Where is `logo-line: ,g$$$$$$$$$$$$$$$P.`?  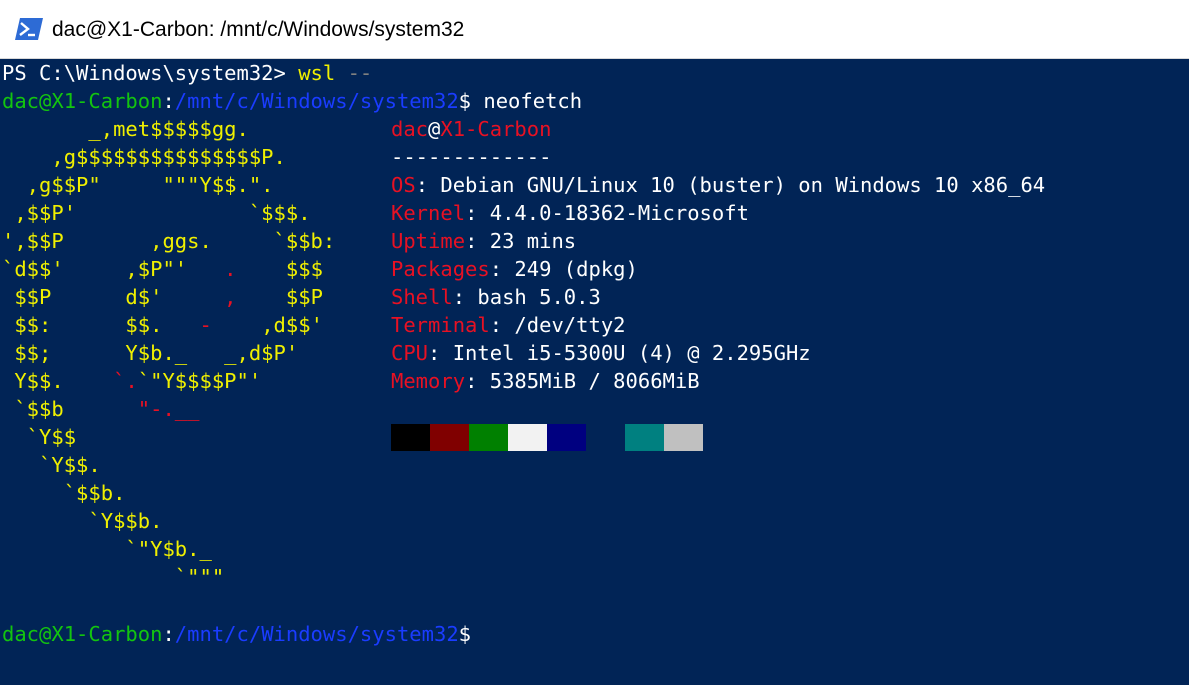
logo-line: ,g$$$$$$$$$$$$$$$P. is located at coordinates (144, 157).